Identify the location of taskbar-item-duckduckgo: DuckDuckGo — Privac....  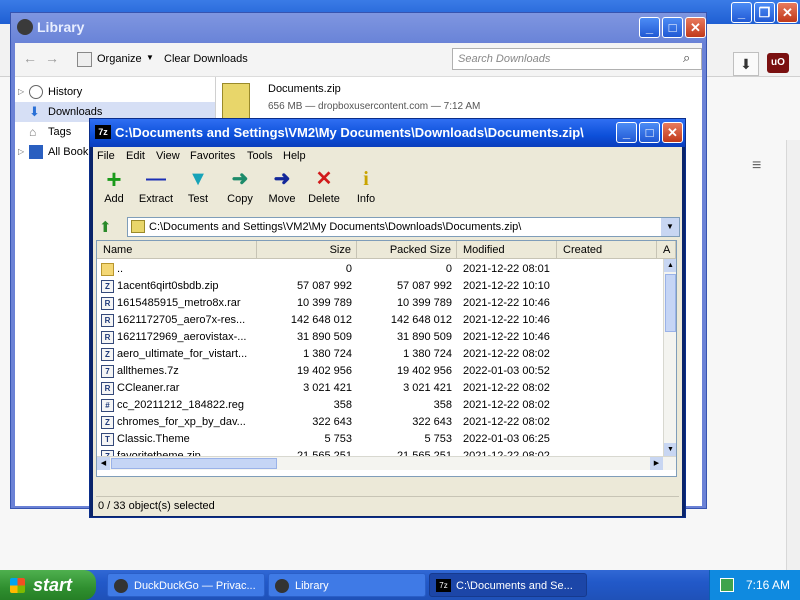
(186, 585).